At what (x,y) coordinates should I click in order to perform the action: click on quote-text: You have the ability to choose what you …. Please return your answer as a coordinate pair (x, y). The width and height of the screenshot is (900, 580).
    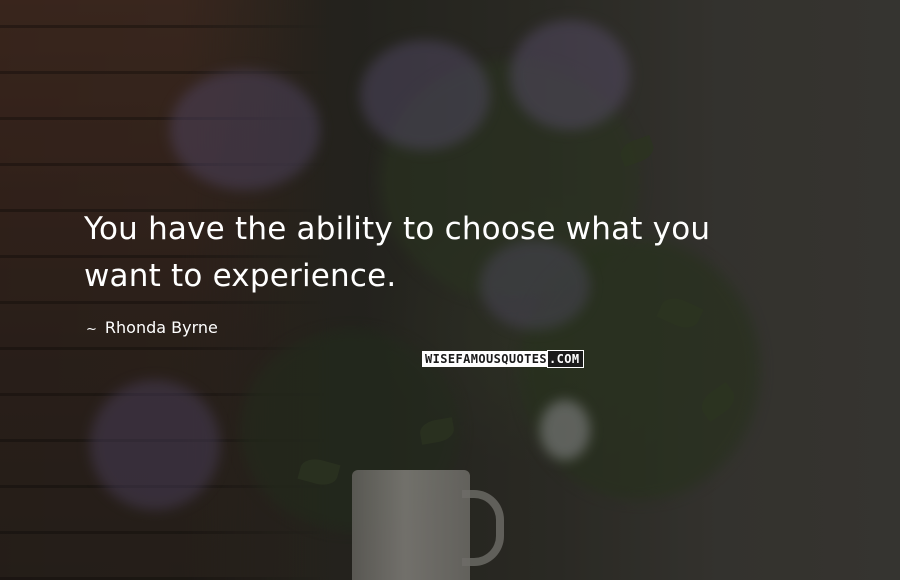
    Looking at the image, I should click on (484, 253).